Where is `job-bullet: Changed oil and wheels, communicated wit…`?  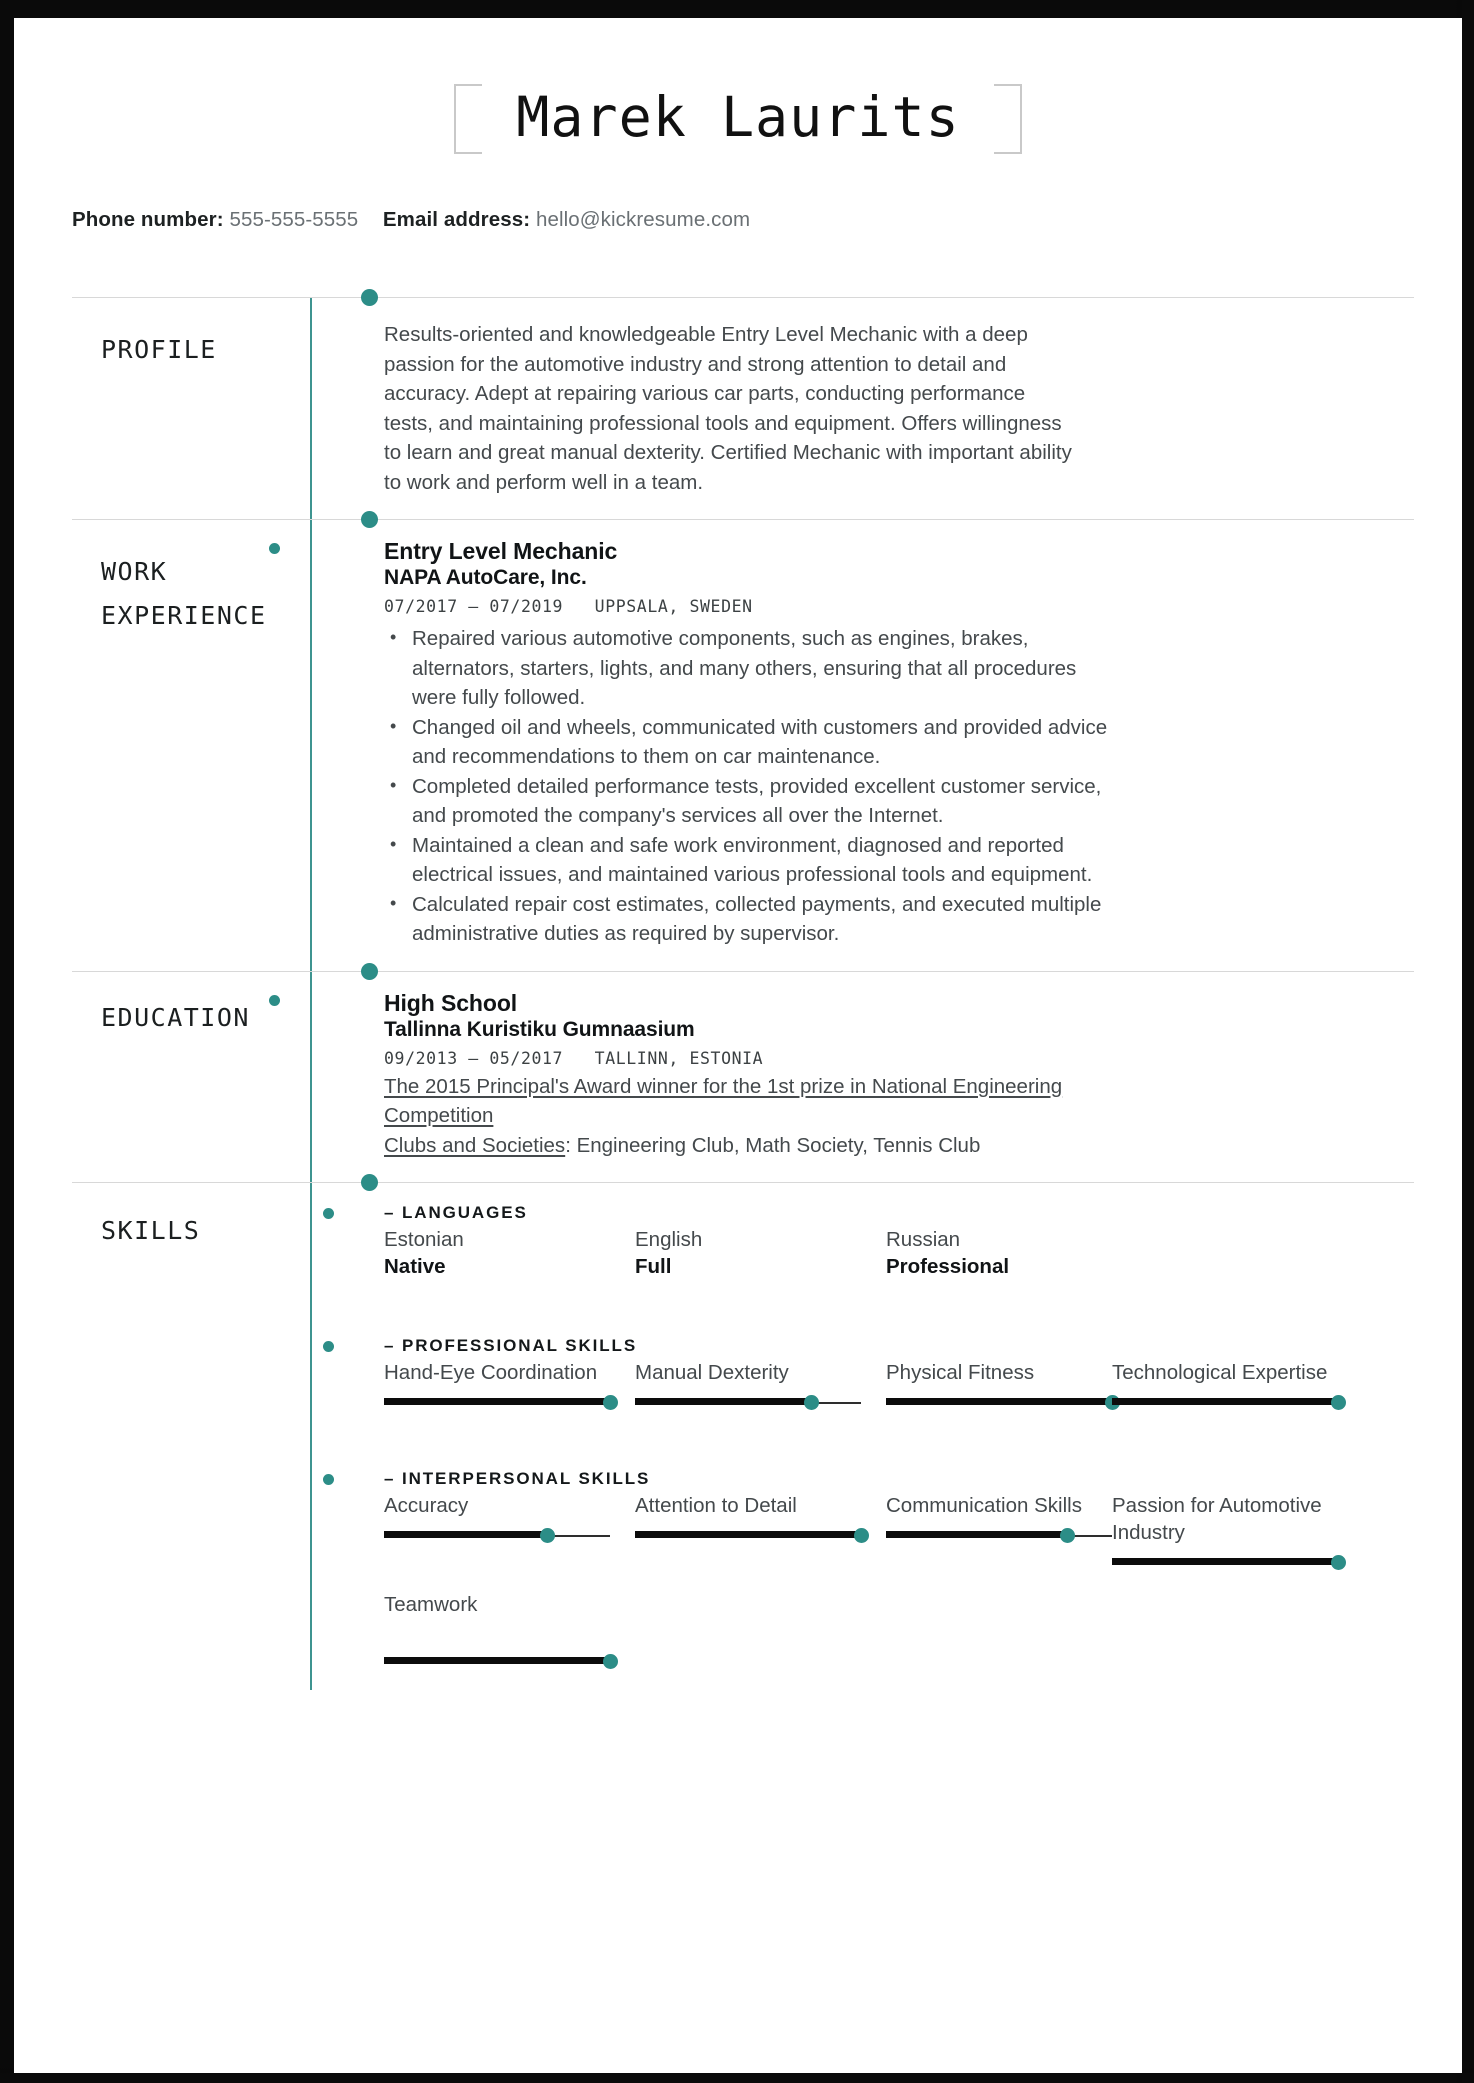 job-bullet: Changed oil and wheels, communicated wit… is located at coordinates (751, 742).